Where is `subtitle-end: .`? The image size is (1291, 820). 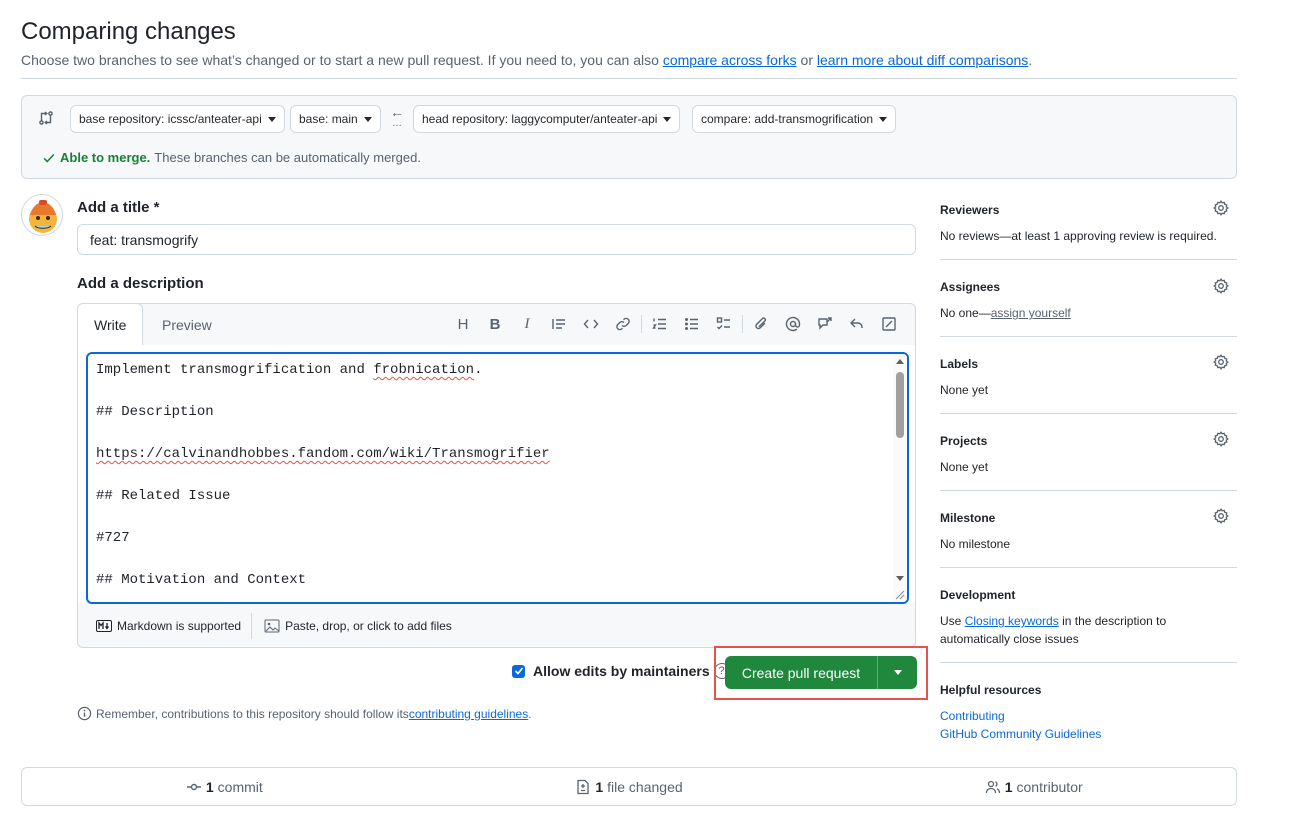
subtitle-end: . is located at coordinates (1030, 60).